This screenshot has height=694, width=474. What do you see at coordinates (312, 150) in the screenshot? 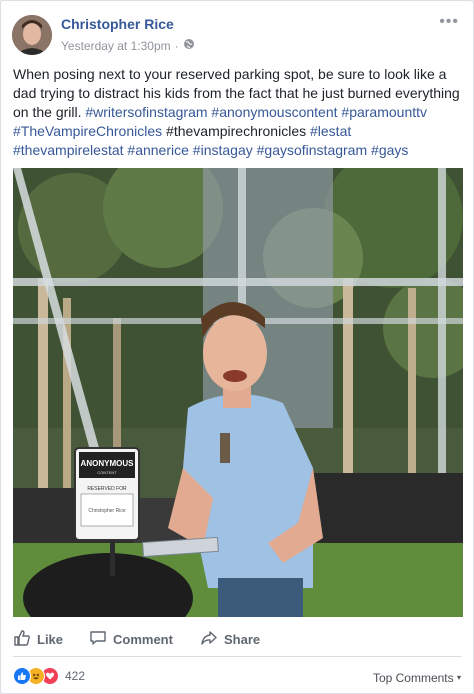
I see `hashtag: #gaysofinstagram` at bounding box center [312, 150].